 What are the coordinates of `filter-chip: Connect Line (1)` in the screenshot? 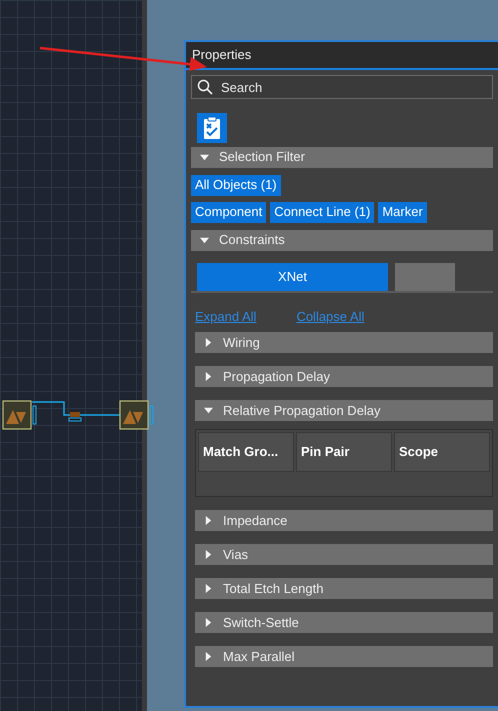 It's located at (322, 212).